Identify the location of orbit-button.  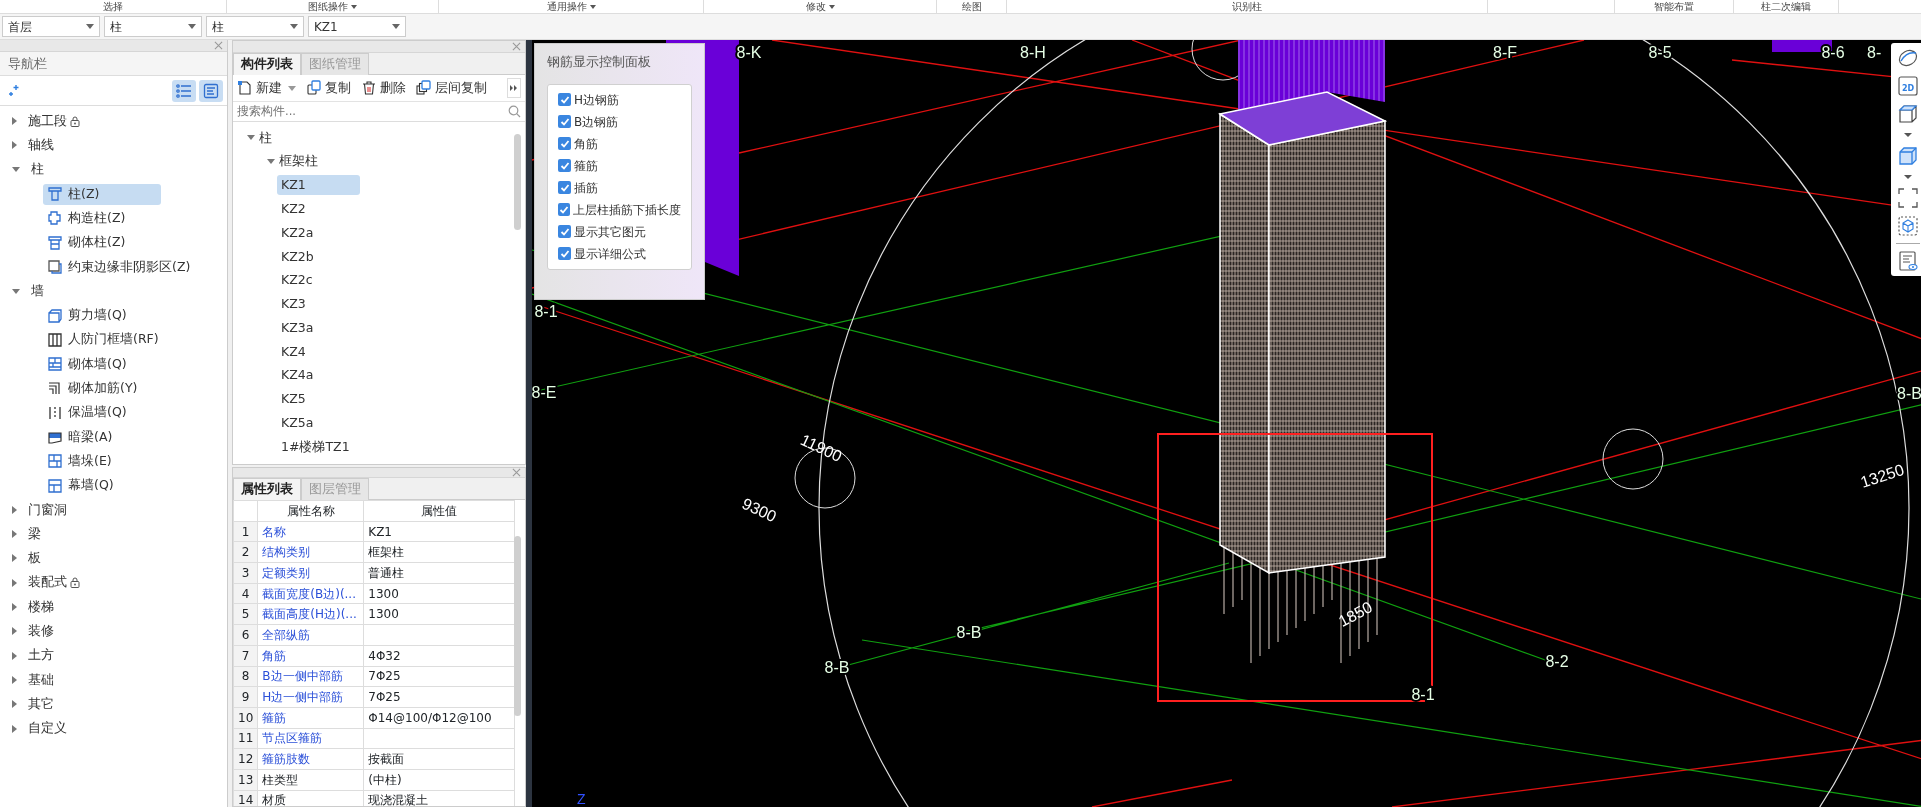
(1908, 58).